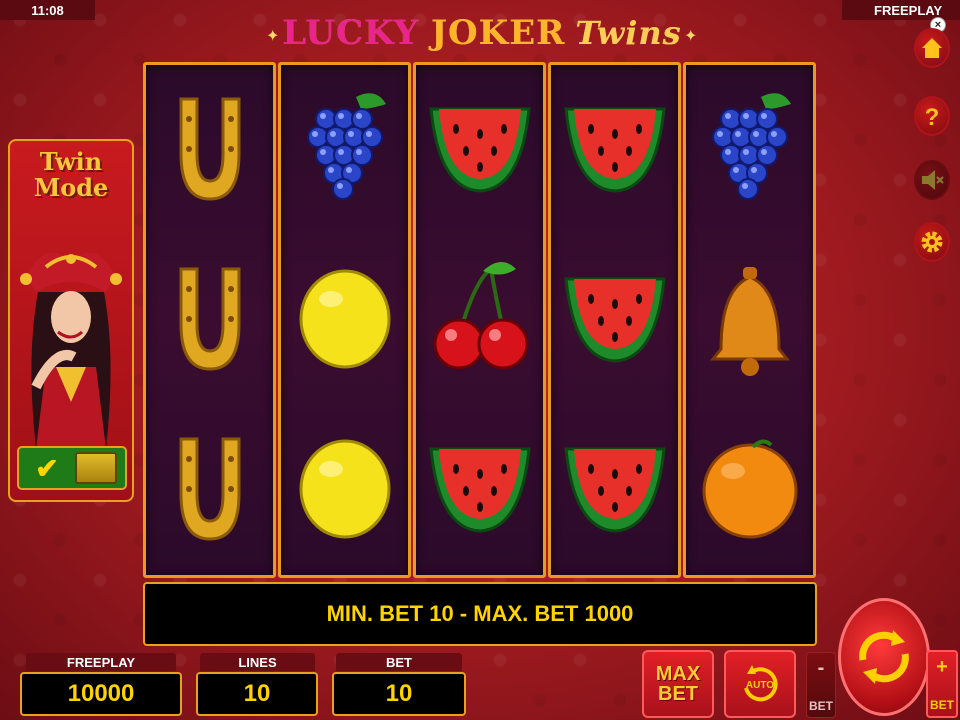 The height and width of the screenshot is (720, 960). I want to click on cherries-icon, so click(480, 315).